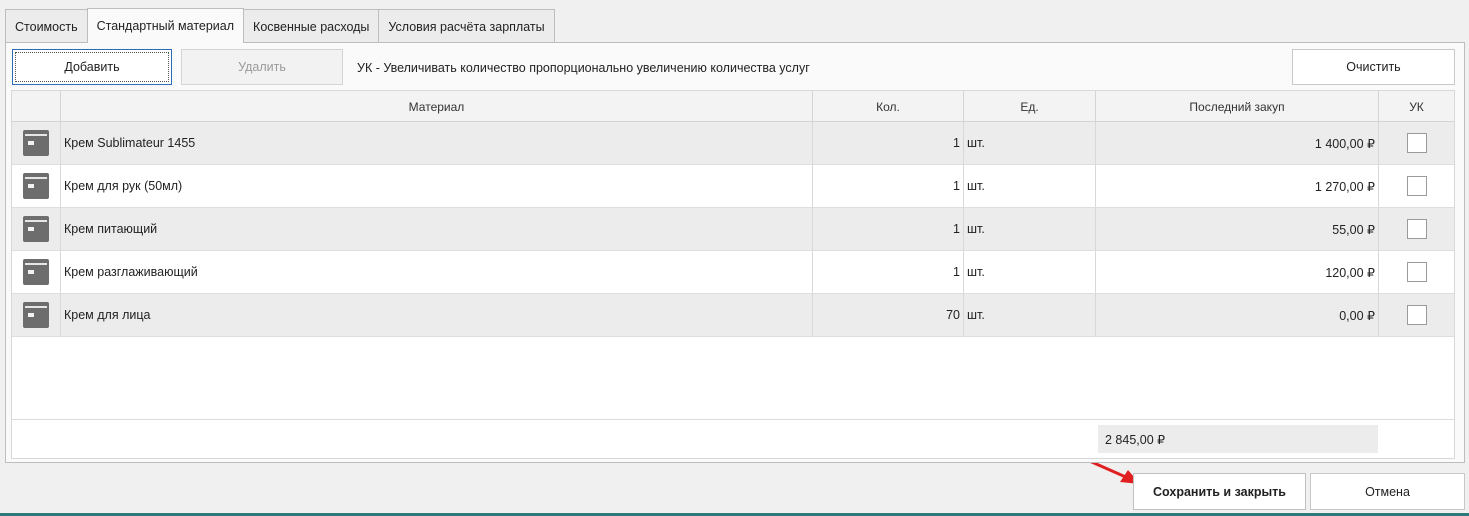  I want to click on material-cell: Крем разглаживающий, so click(437, 272).